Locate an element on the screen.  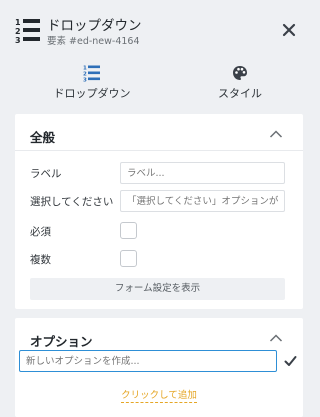
section-title: オプション is located at coordinates (61, 341).